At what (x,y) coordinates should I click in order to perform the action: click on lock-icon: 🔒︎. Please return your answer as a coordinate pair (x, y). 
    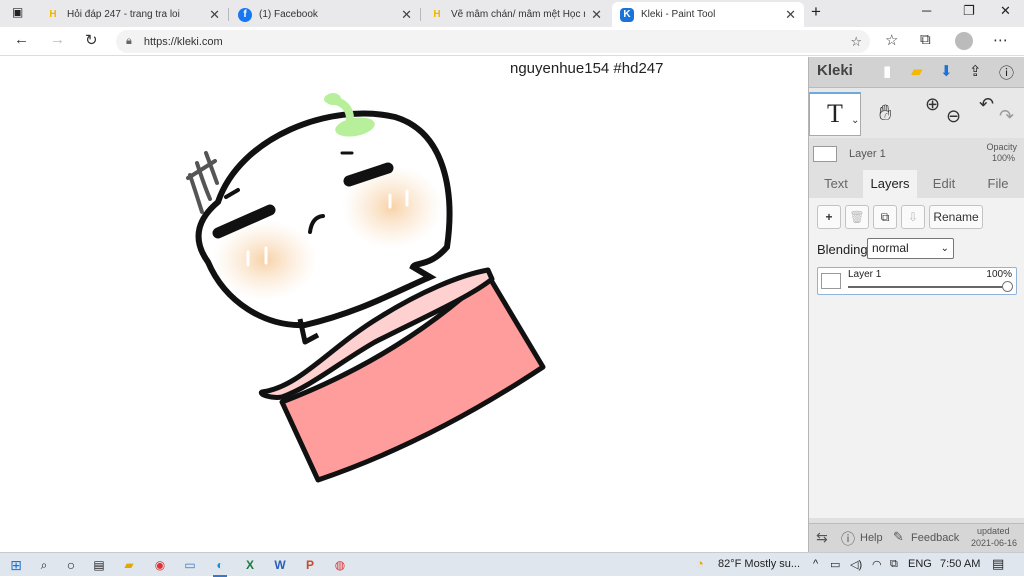
    Looking at the image, I should click on (129, 41).